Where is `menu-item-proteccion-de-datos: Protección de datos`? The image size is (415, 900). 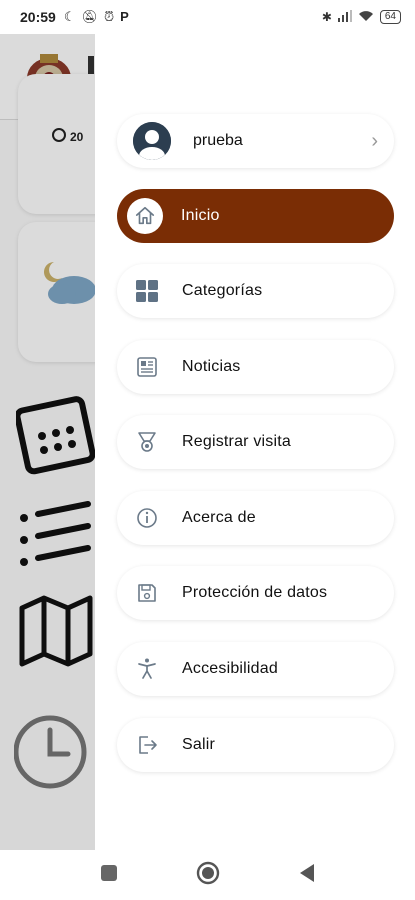 menu-item-proteccion-de-datos: Protección de datos is located at coordinates (255, 593).